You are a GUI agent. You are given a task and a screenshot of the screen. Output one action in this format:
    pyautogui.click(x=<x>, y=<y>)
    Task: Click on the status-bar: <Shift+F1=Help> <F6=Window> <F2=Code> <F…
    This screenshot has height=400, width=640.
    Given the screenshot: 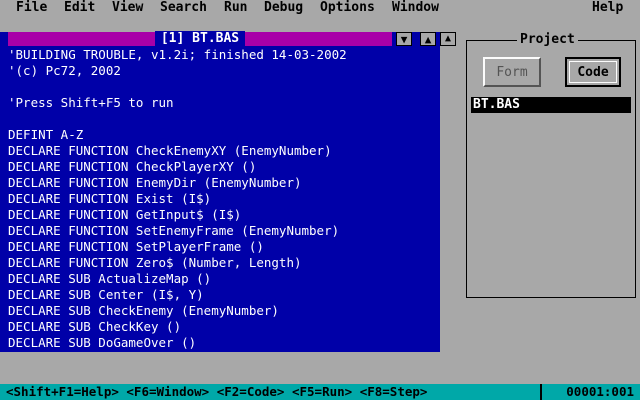 What is the action you would take?
    pyautogui.click(x=320, y=392)
    